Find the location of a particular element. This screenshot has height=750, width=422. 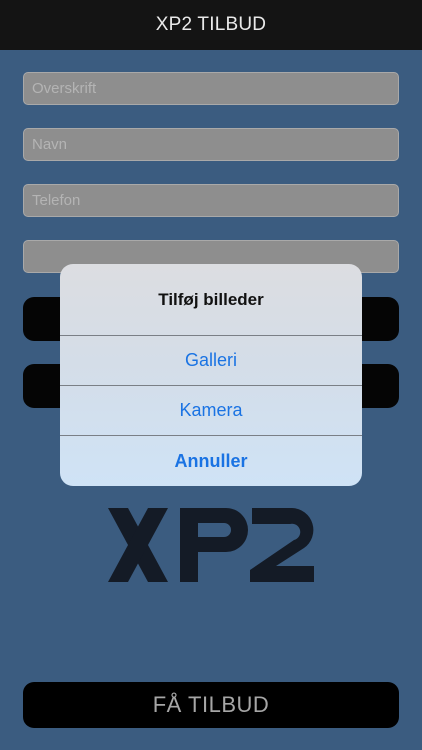

action-sheet-title: Tilføj billeder is located at coordinates (211, 300).